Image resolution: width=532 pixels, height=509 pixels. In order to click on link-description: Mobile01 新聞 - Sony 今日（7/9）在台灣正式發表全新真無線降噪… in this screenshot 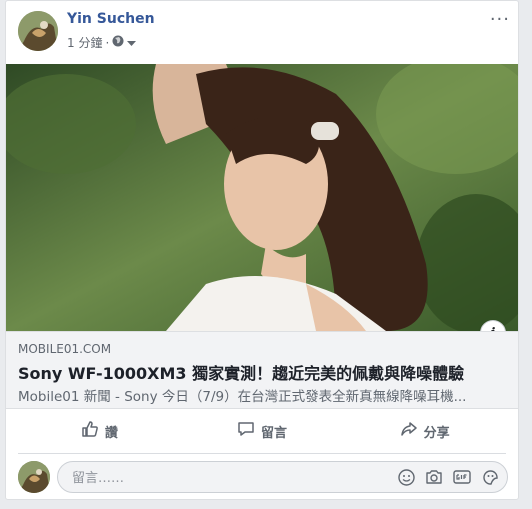, I will do `click(242, 397)`.